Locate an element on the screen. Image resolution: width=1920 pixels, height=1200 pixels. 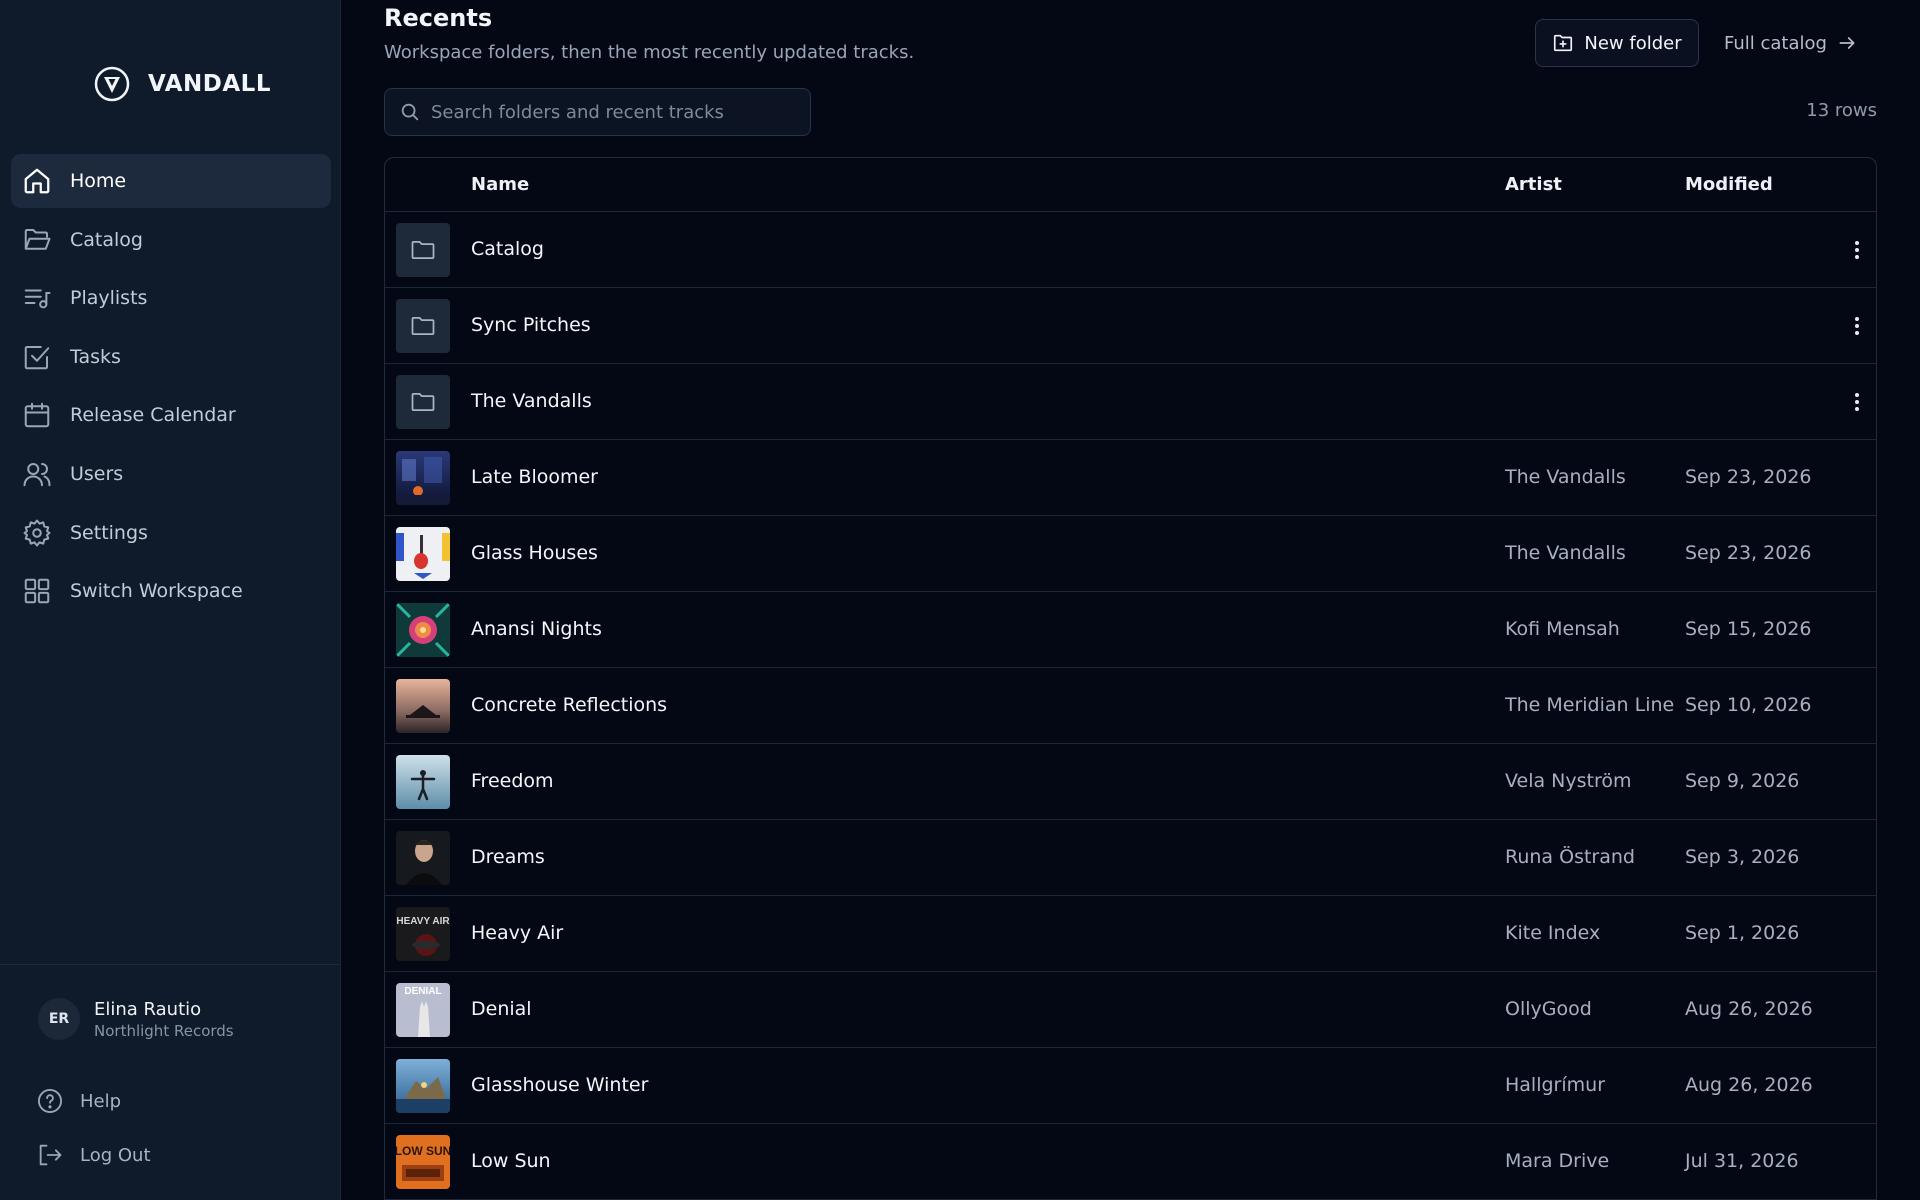
sidebar-item-playlists: Playlists is located at coordinates (171, 298).